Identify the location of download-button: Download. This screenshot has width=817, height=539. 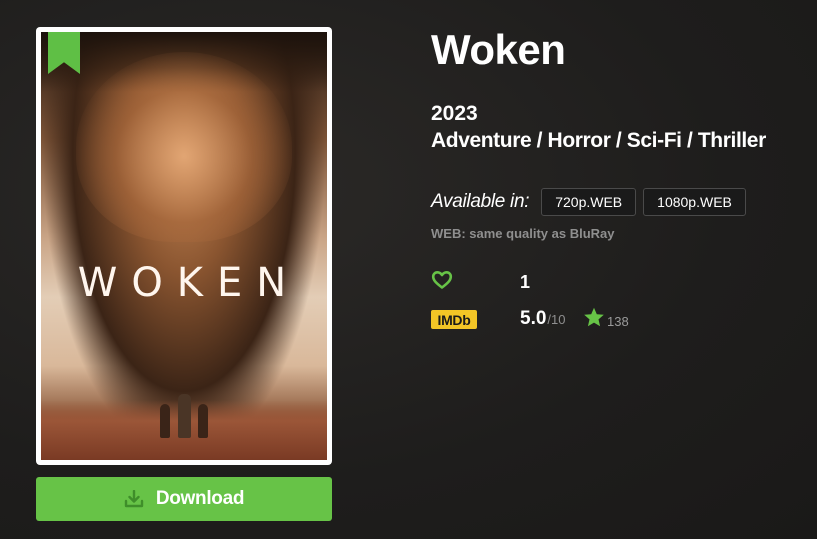
(184, 499).